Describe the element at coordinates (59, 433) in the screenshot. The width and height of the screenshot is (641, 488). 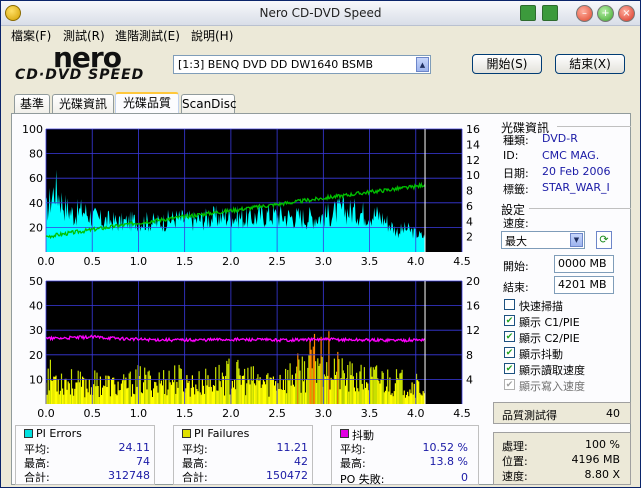
I see `pi-errors-title: PI Errors` at that location.